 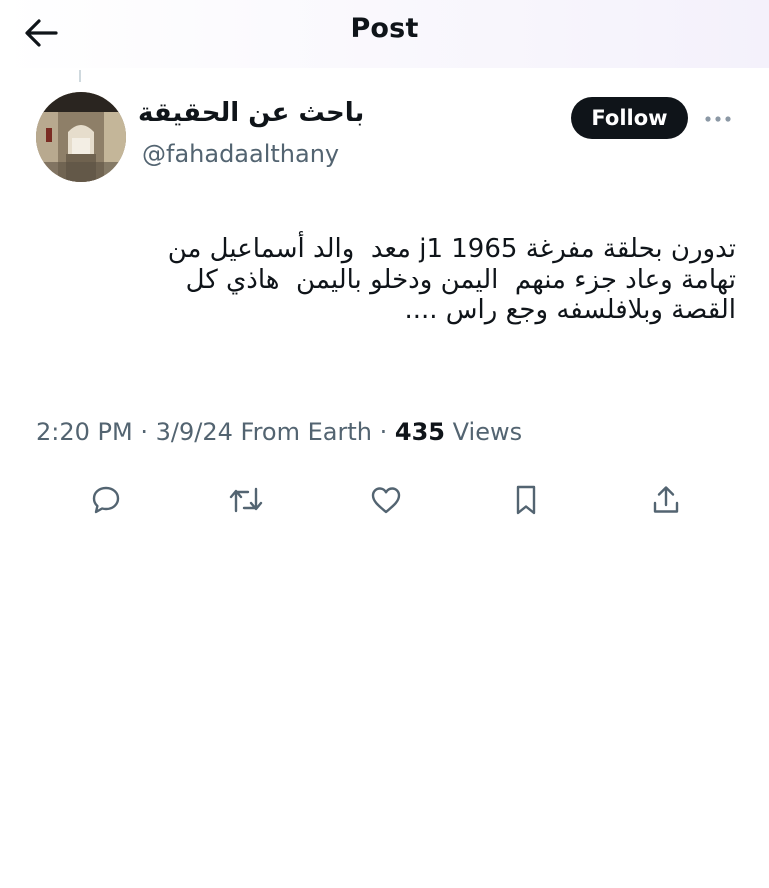 What do you see at coordinates (80, 76) in the screenshot?
I see `thread-line` at bounding box center [80, 76].